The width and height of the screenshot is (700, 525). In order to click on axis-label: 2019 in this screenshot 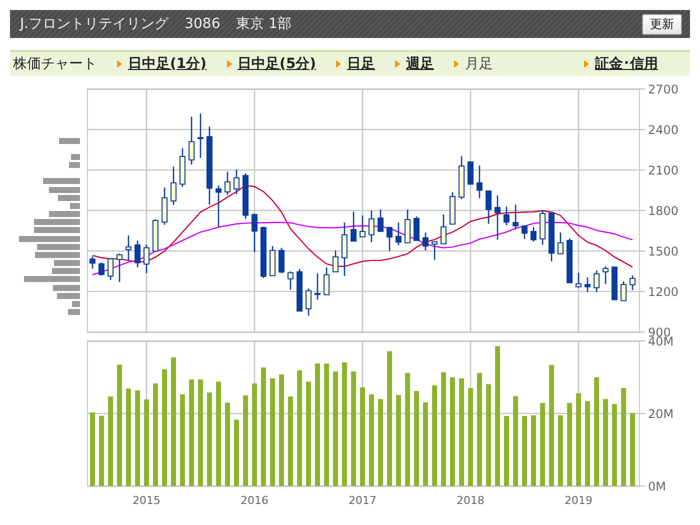, I will do `click(578, 500)`.